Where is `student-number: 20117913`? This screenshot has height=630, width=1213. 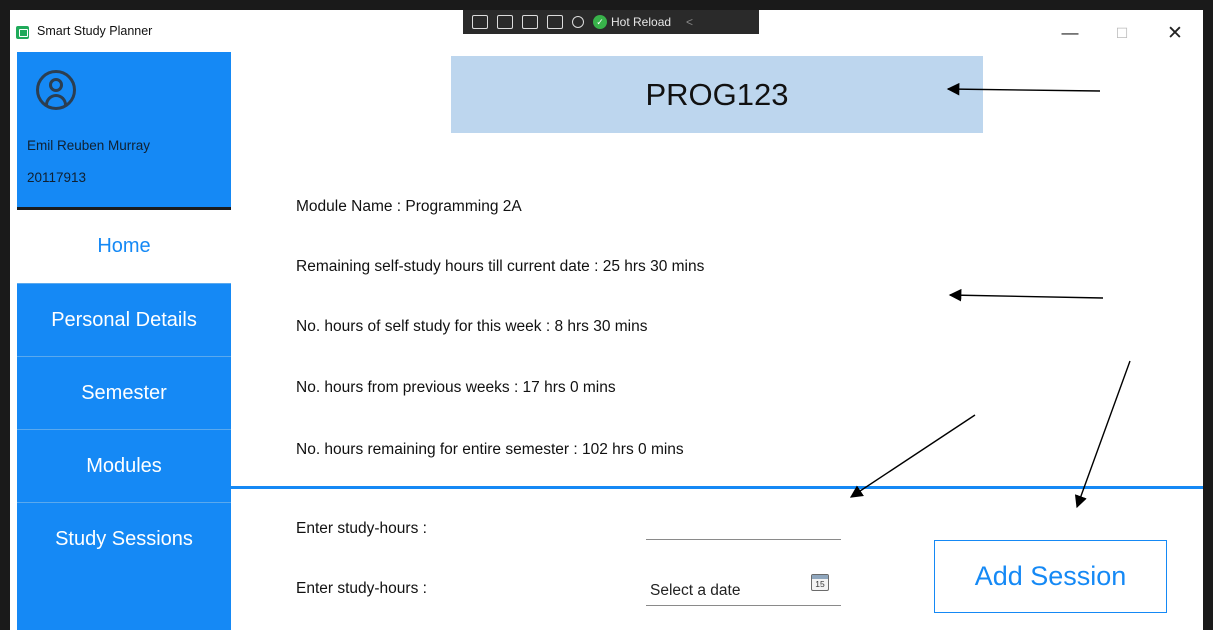
student-number: 20117913 is located at coordinates (57, 177).